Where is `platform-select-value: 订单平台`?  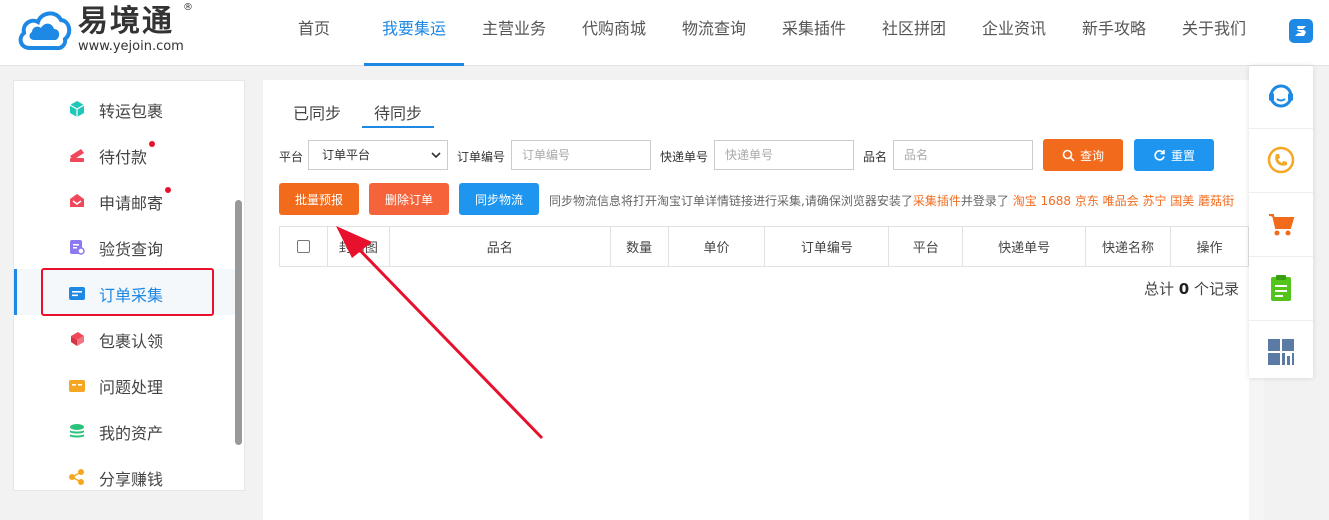
platform-select-value: 订单平台 is located at coordinates (346, 155).